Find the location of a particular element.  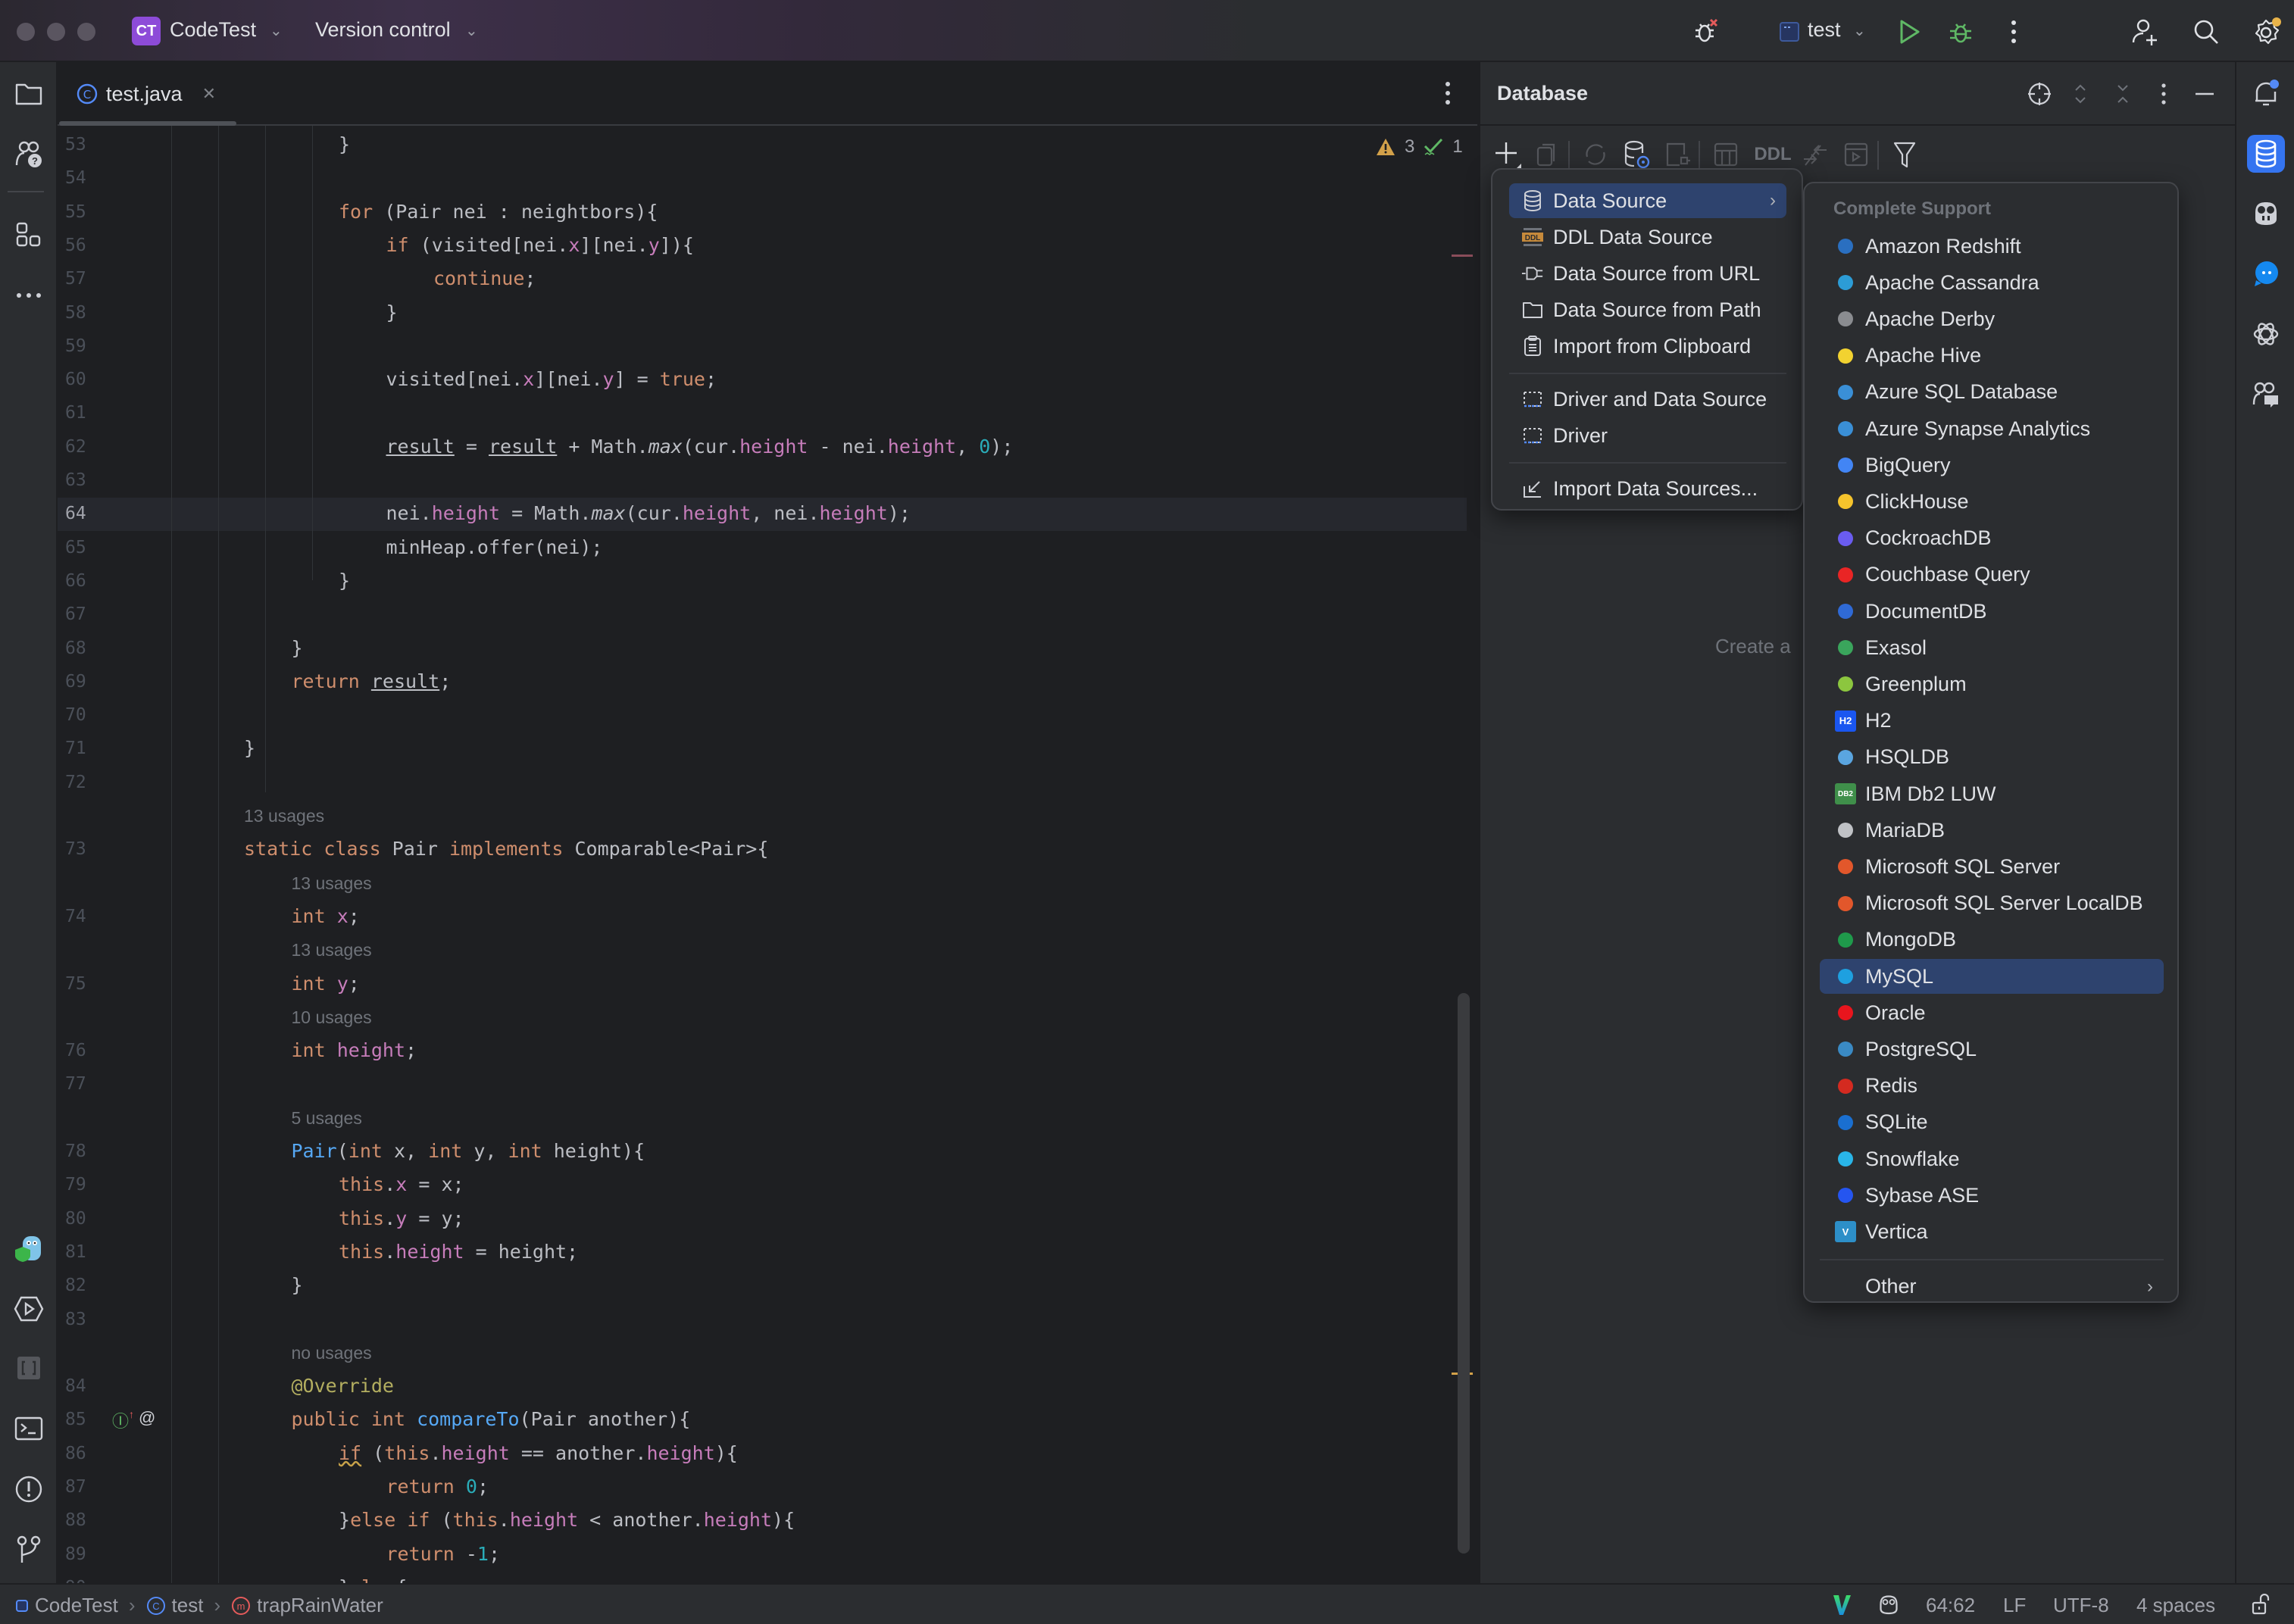

menu-item-data-source-from-url: Data Source from URL is located at coordinates (1648, 273).